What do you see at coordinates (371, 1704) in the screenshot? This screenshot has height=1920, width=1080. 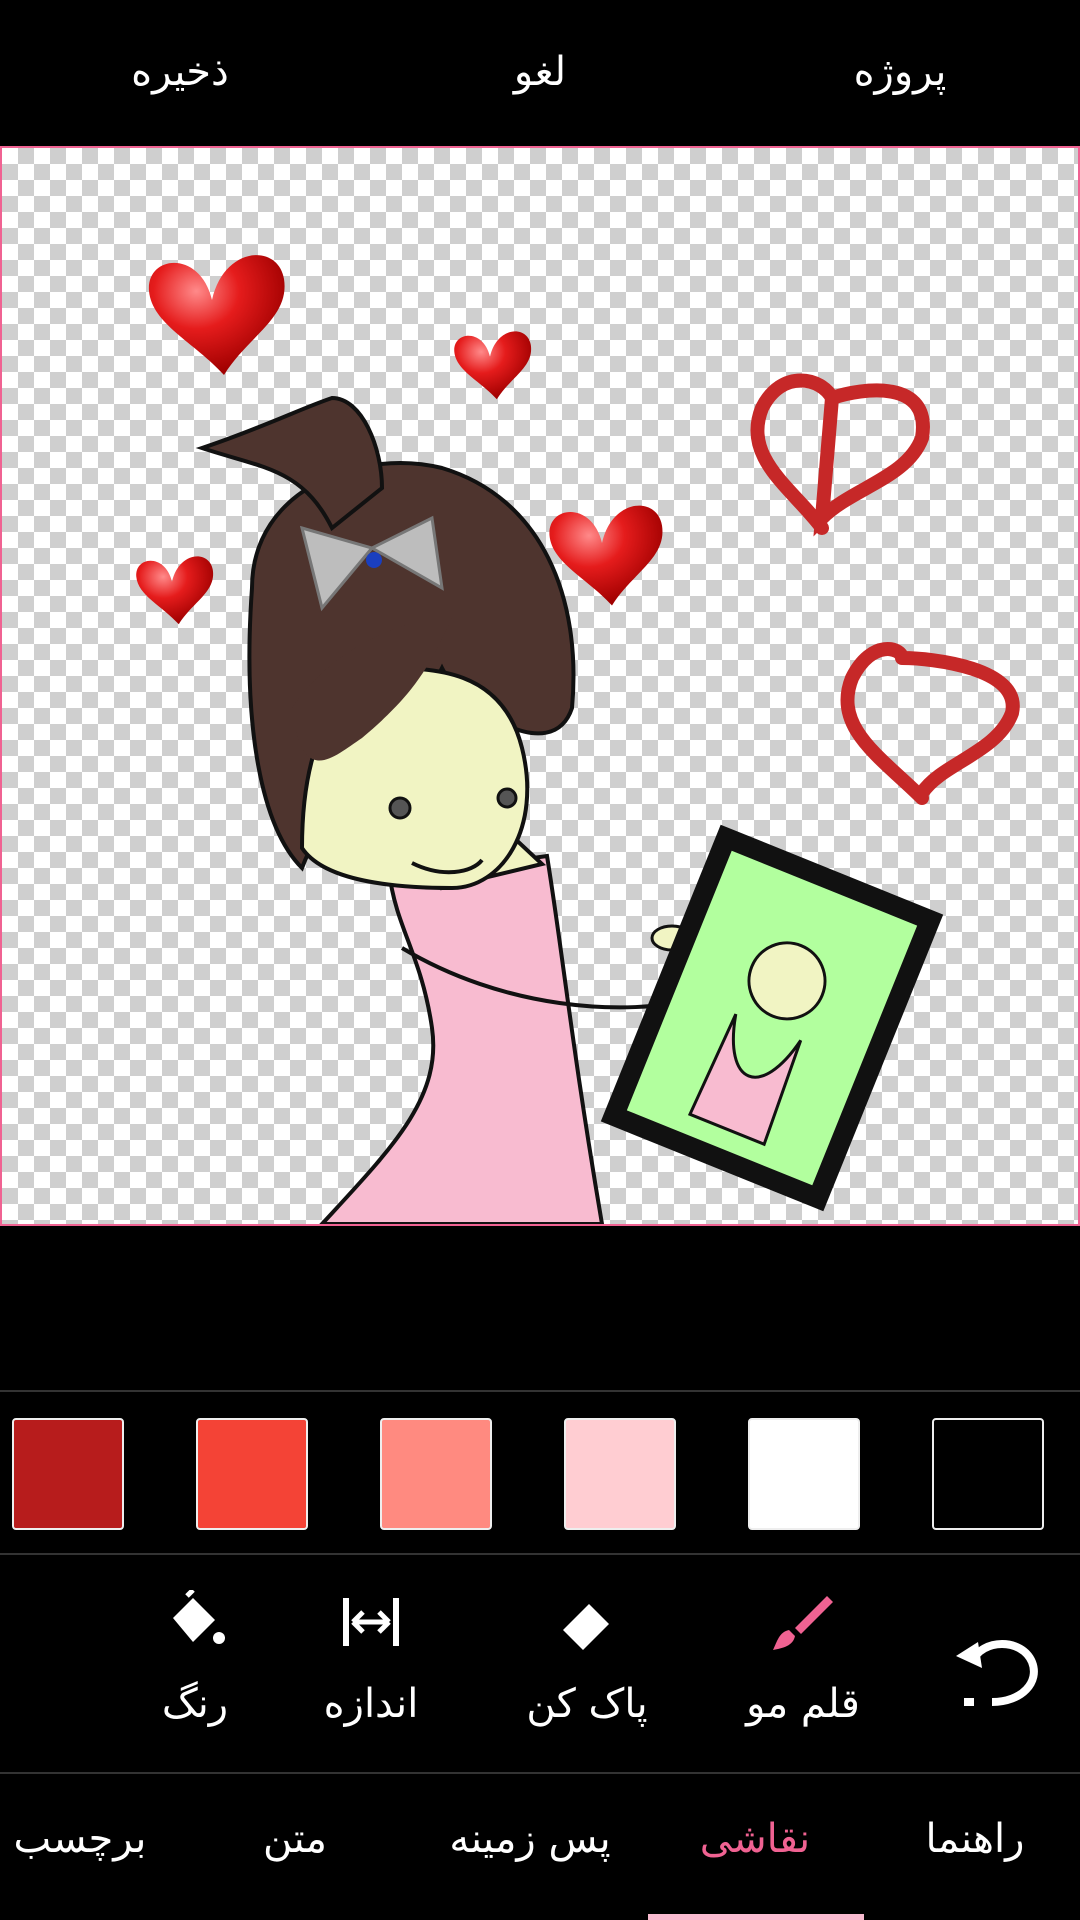 I see `size-tool-label: اندازه` at bounding box center [371, 1704].